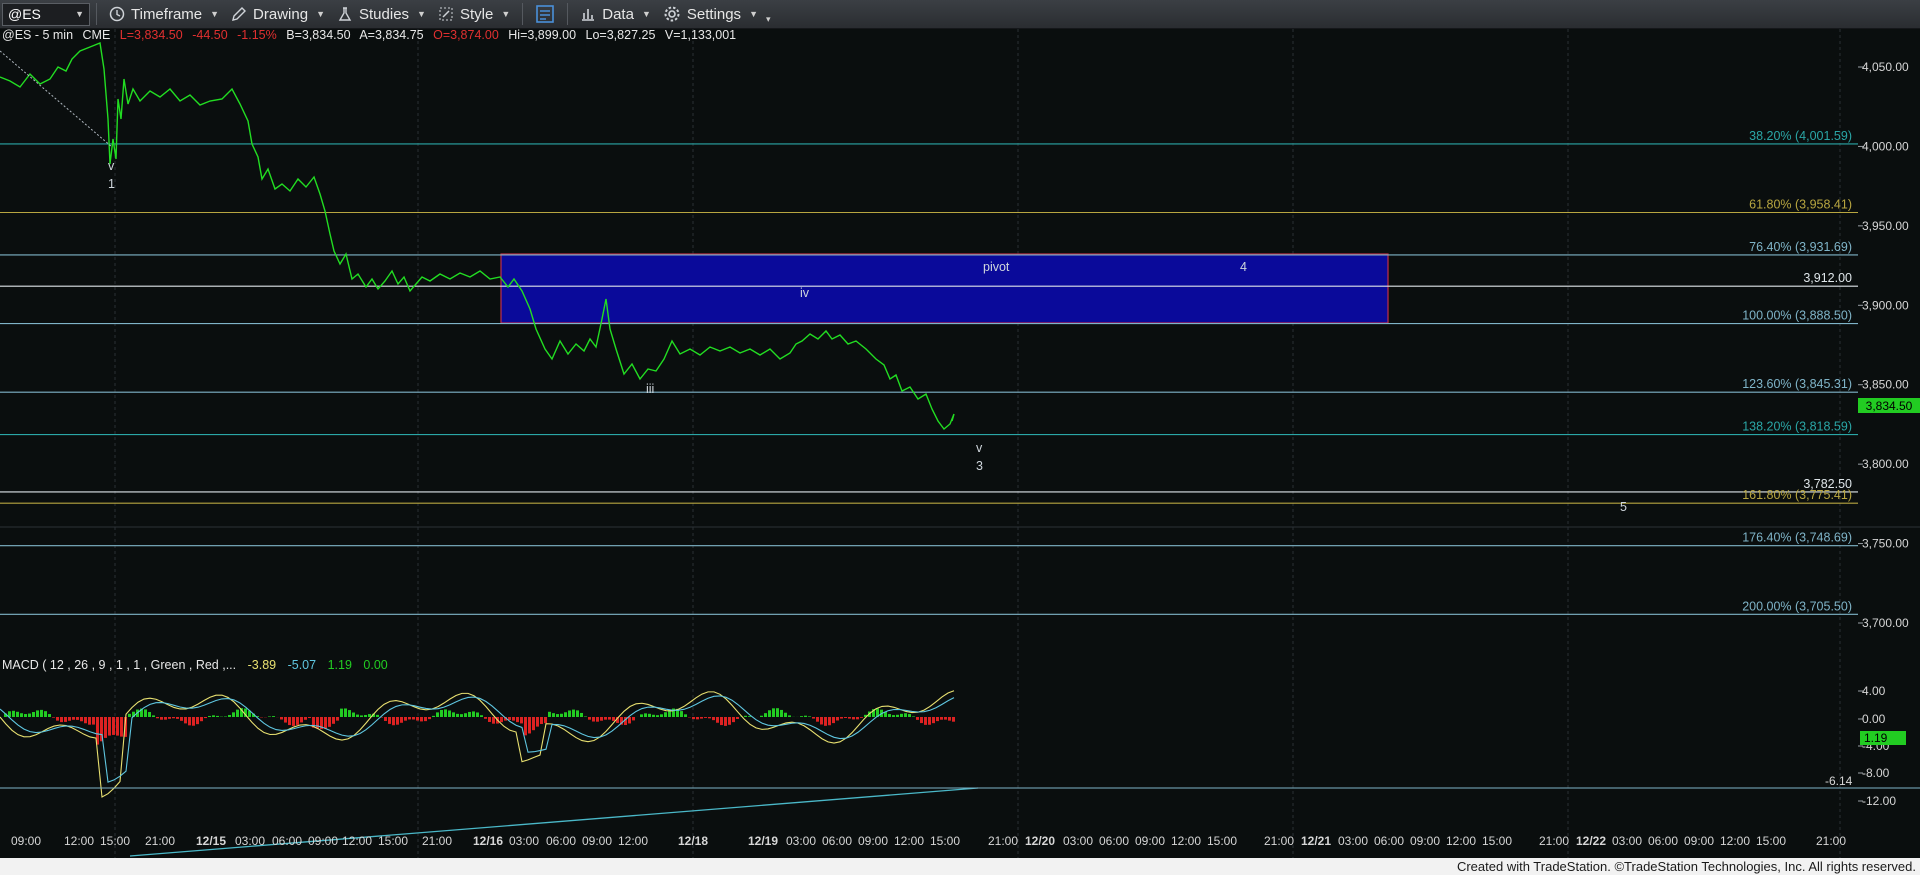  Describe the element at coordinates (1797, 606) in the screenshot. I see `fib-level-label: 200.00% (3,705.50)` at that location.